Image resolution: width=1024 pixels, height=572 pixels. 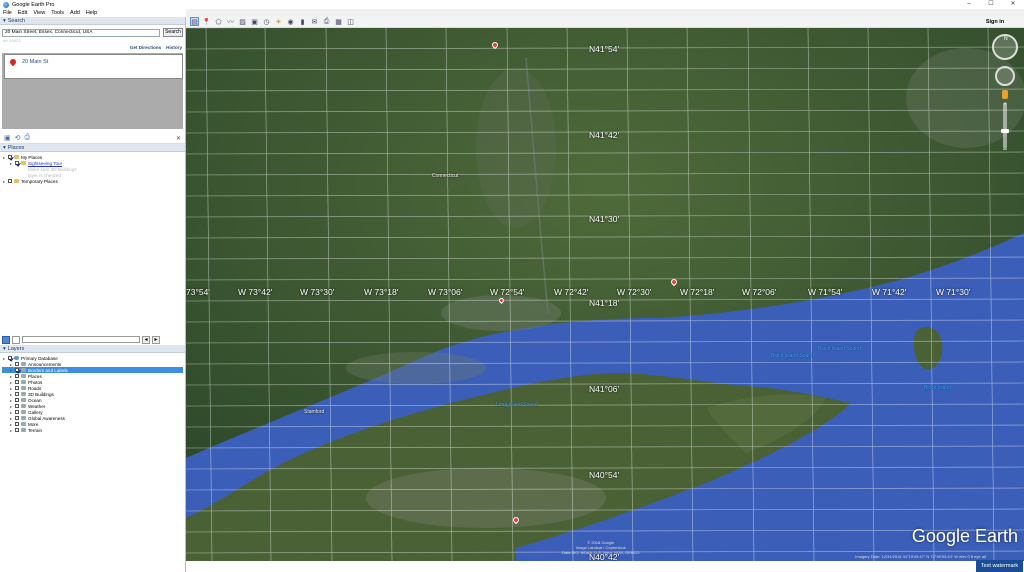 What do you see at coordinates (338, 21) in the screenshot?
I see `save-image-icon: ▦` at bounding box center [338, 21].